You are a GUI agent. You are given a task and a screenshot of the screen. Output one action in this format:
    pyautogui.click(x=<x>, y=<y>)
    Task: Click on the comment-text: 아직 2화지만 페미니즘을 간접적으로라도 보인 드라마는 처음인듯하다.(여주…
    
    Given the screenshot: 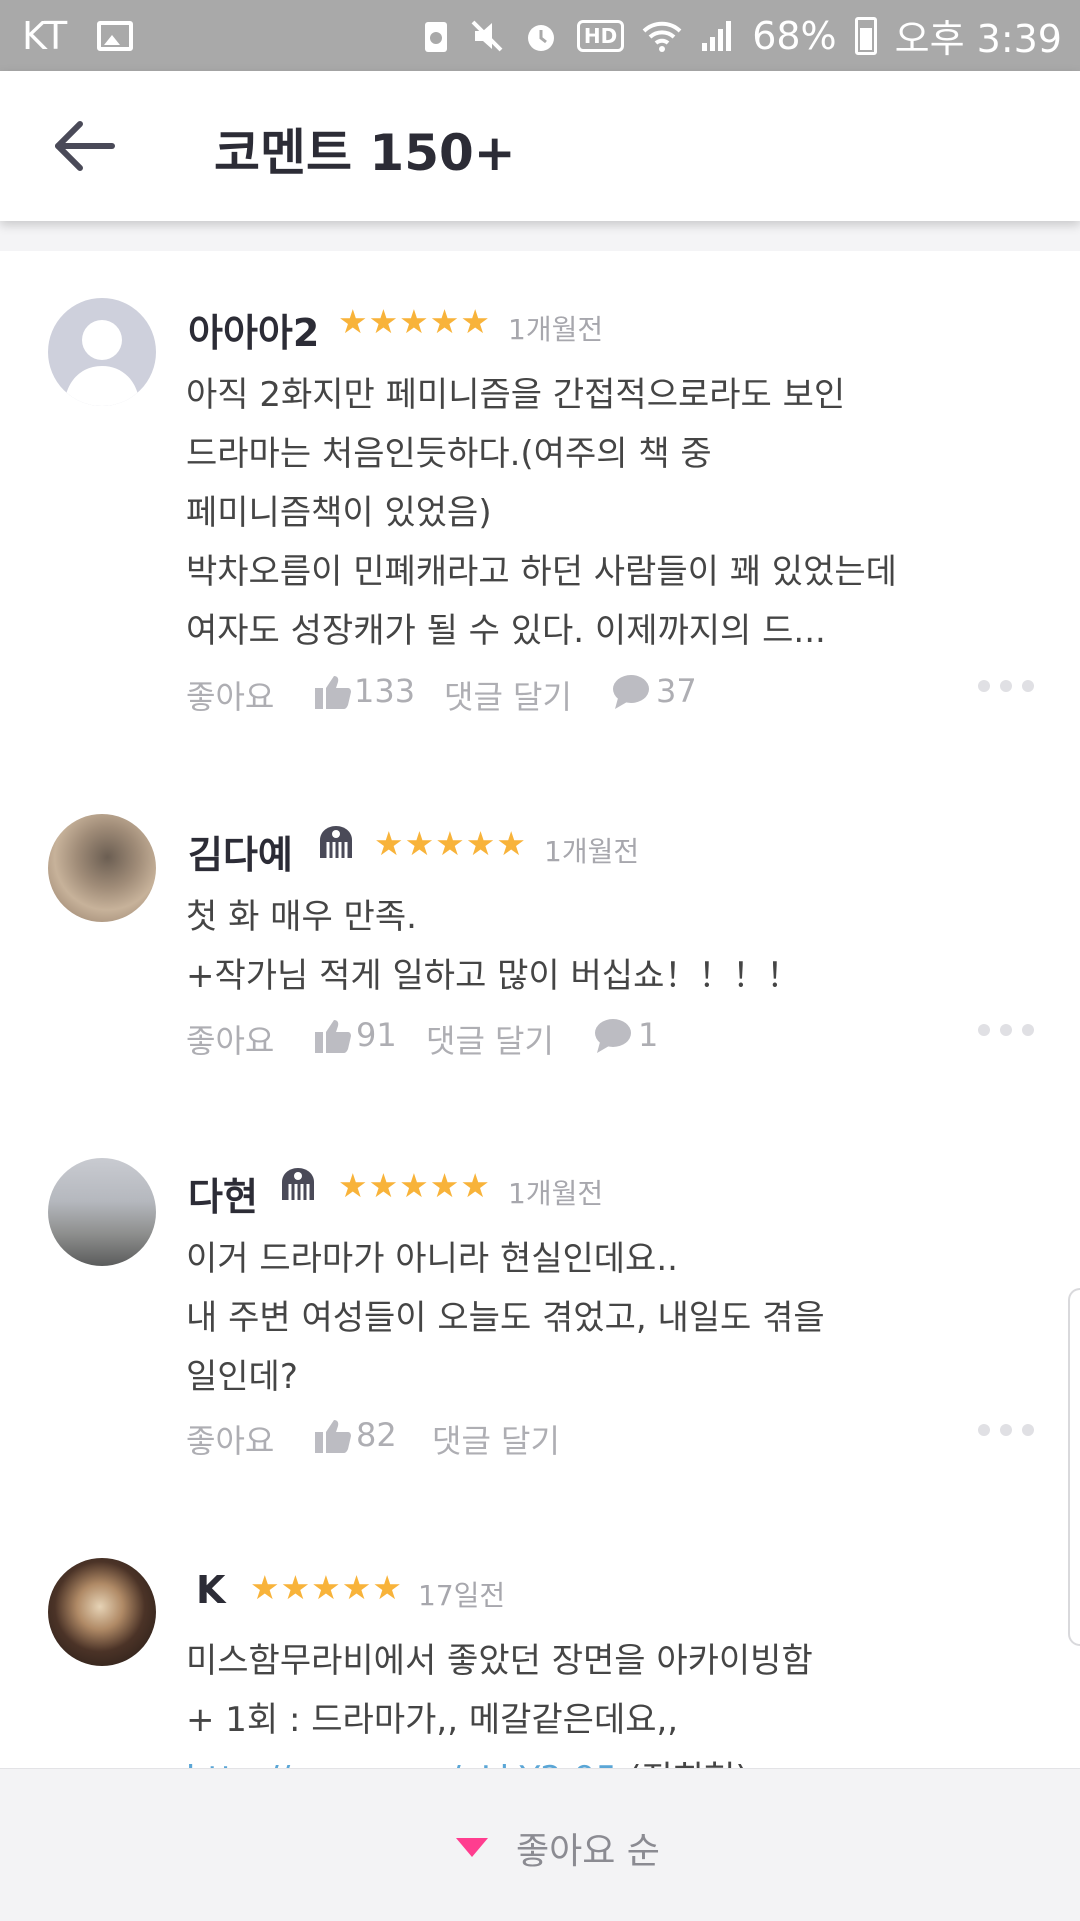 What is the action you would take?
    pyautogui.click(x=576, y=513)
    